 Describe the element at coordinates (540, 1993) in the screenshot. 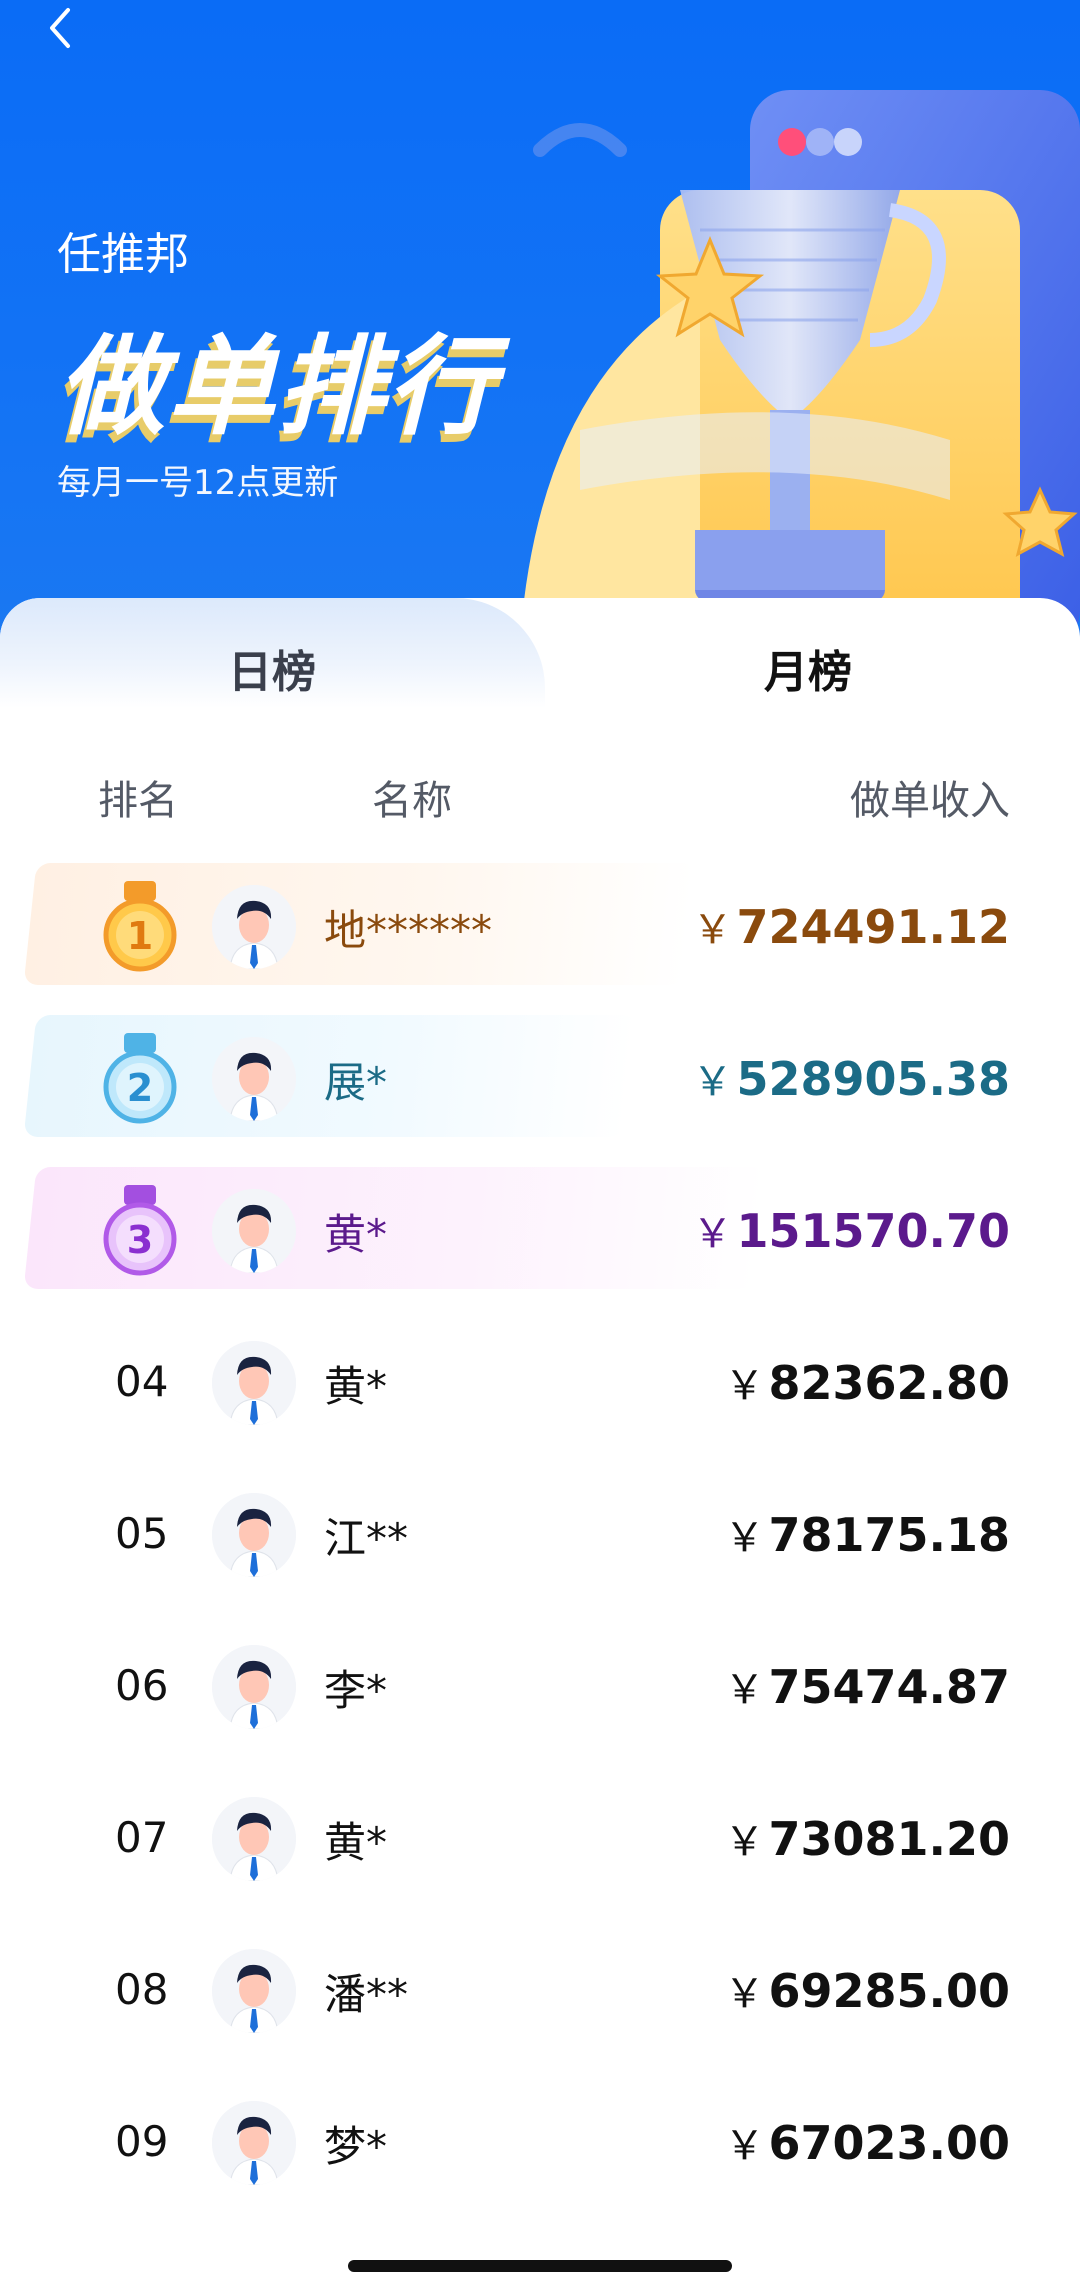

I see `ranking-row: 08 潘** ￥69285.00` at that location.